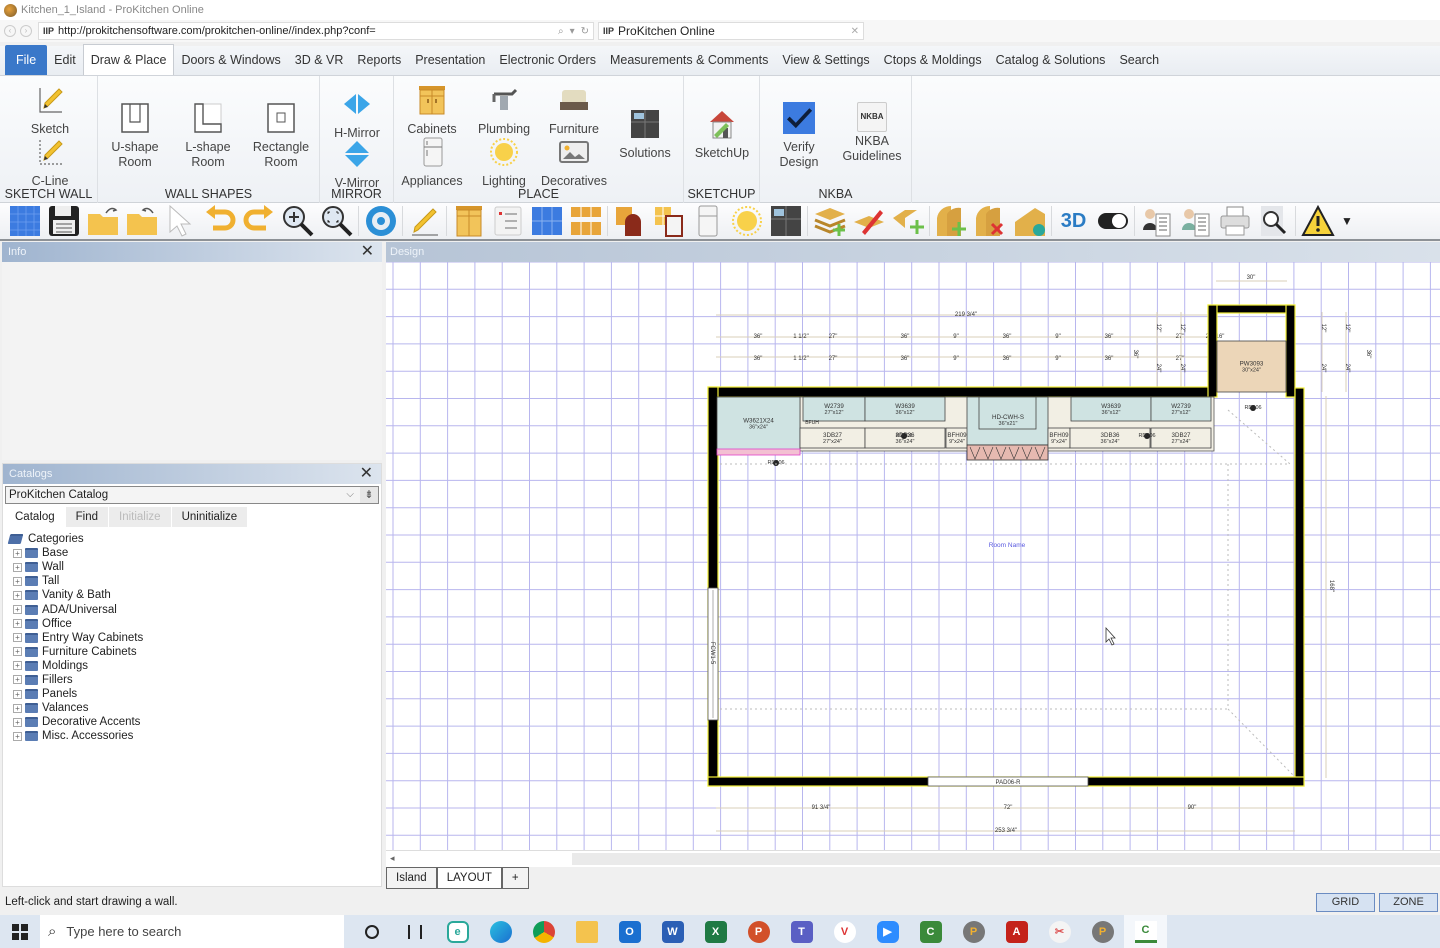 This screenshot has width=1440, height=948. I want to click on plumbing-button: Plumbing, so click(504, 110).